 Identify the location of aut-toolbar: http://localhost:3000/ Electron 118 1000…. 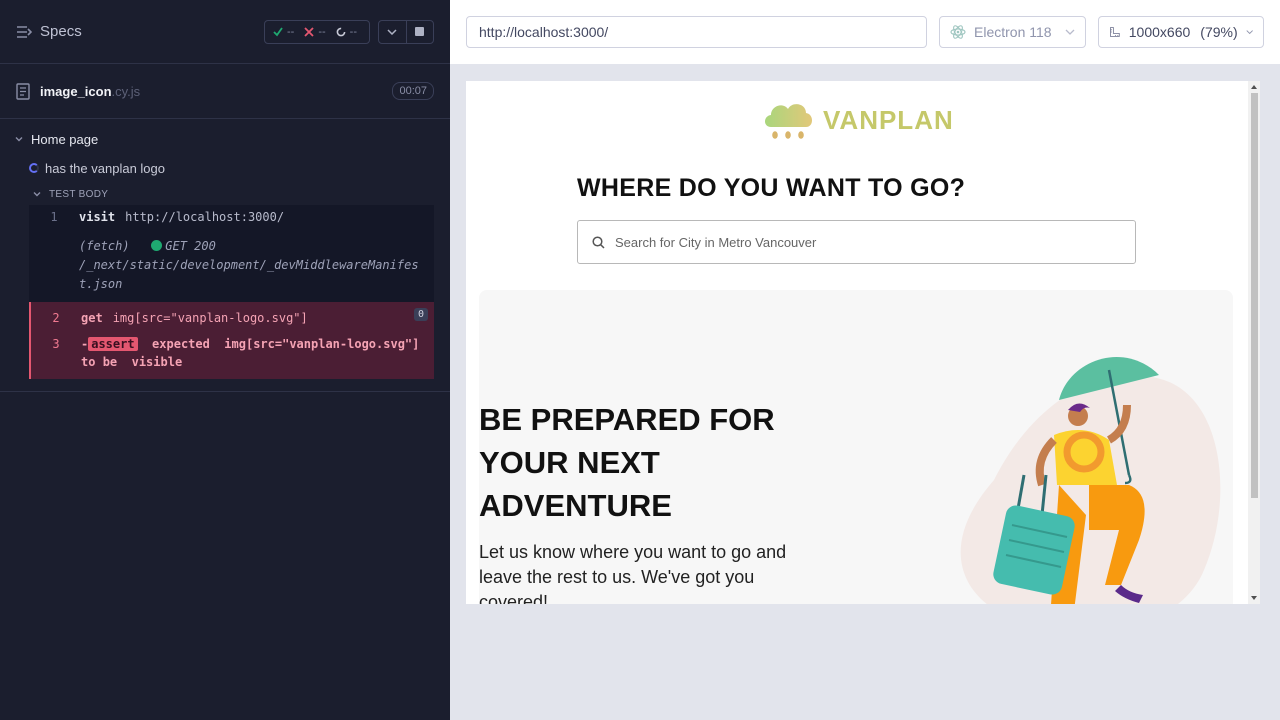
(865, 32).